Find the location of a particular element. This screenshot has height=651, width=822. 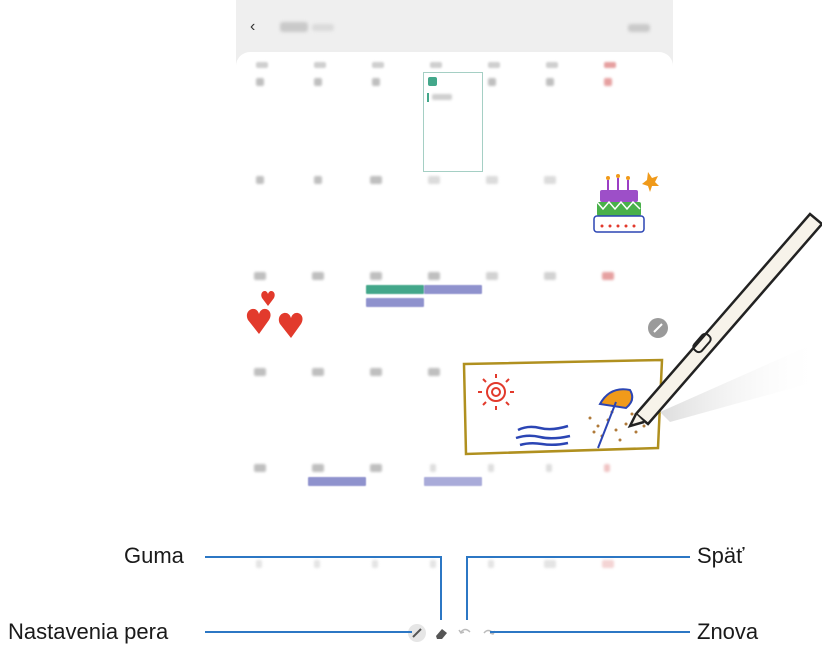

eraser-label: Guma is located at coordinates (154, 555).